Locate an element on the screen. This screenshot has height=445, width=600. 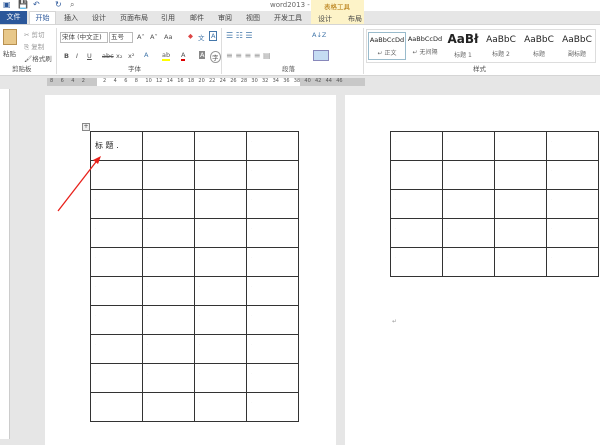
arrow-line is located at coordinates (78, 184).